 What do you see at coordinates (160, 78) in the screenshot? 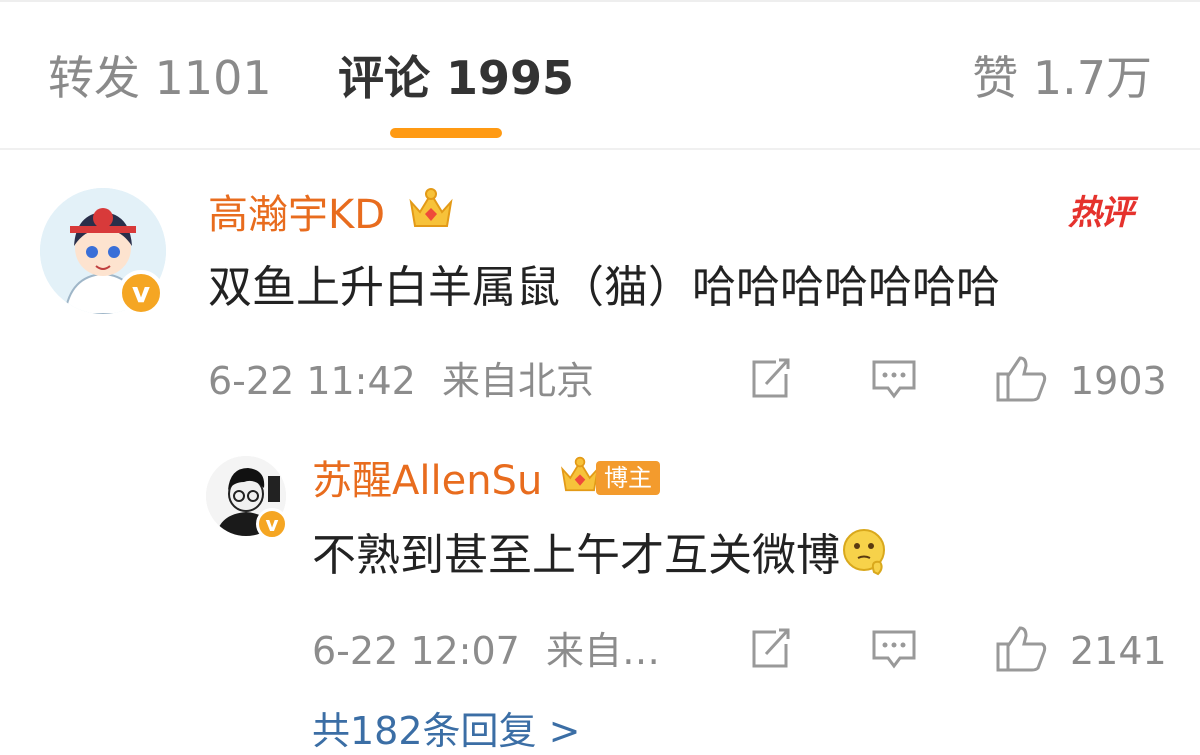
I see `tab-repost: 转发 1101` at bounding box center [160, 78].